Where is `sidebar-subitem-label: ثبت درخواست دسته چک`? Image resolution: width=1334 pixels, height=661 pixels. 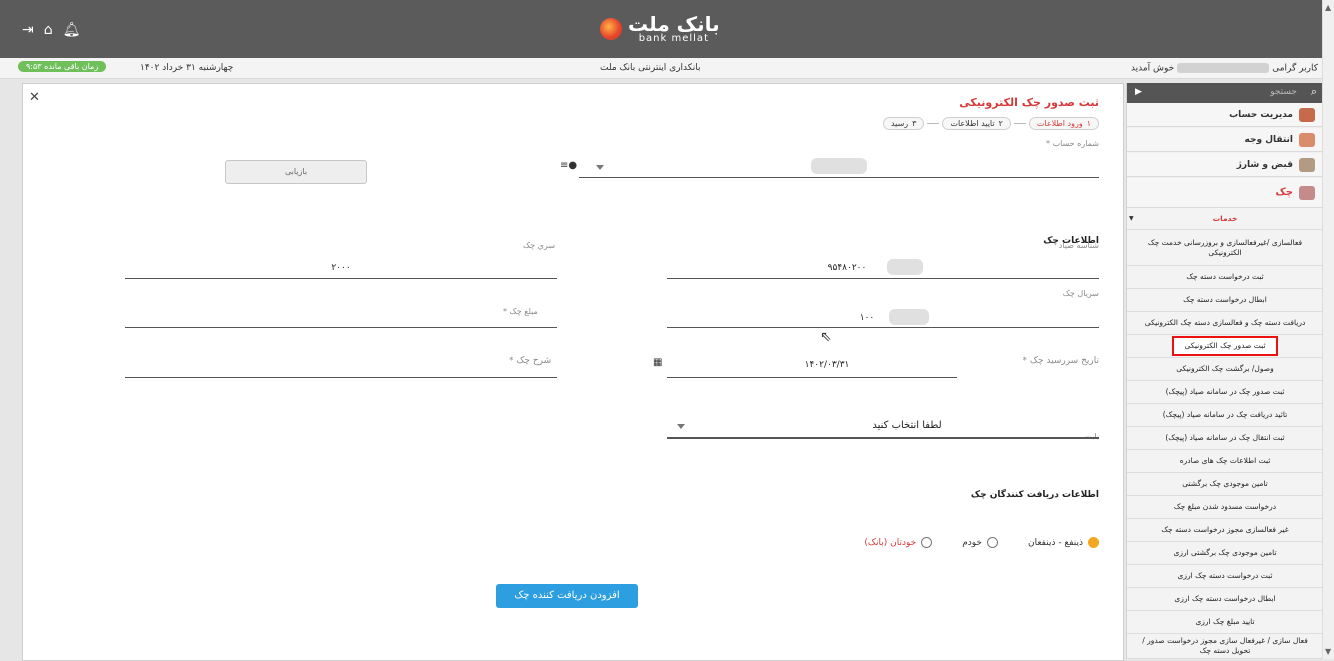 sidebar-subitem-label: ثبت درخواست دسته چک is located at coordinates (1225, 277).